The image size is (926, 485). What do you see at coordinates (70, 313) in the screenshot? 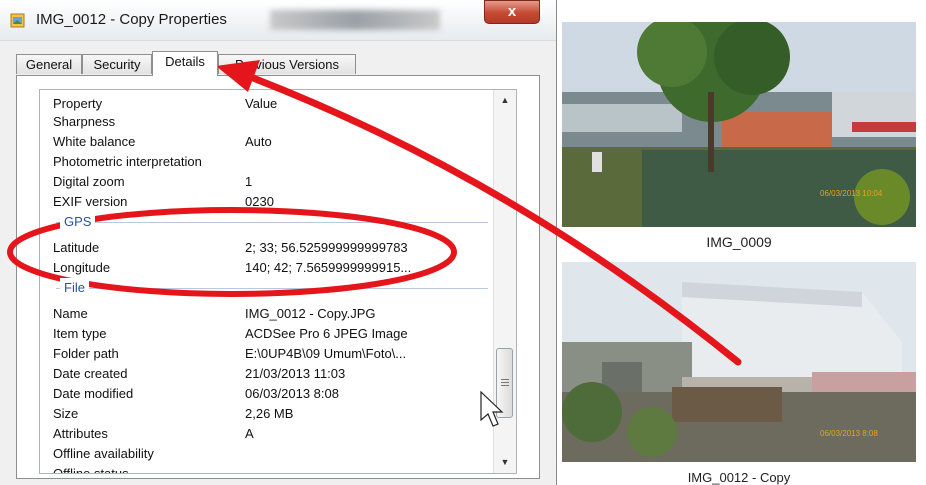
I see `property-name: Name` at bounding box center [70, 313].